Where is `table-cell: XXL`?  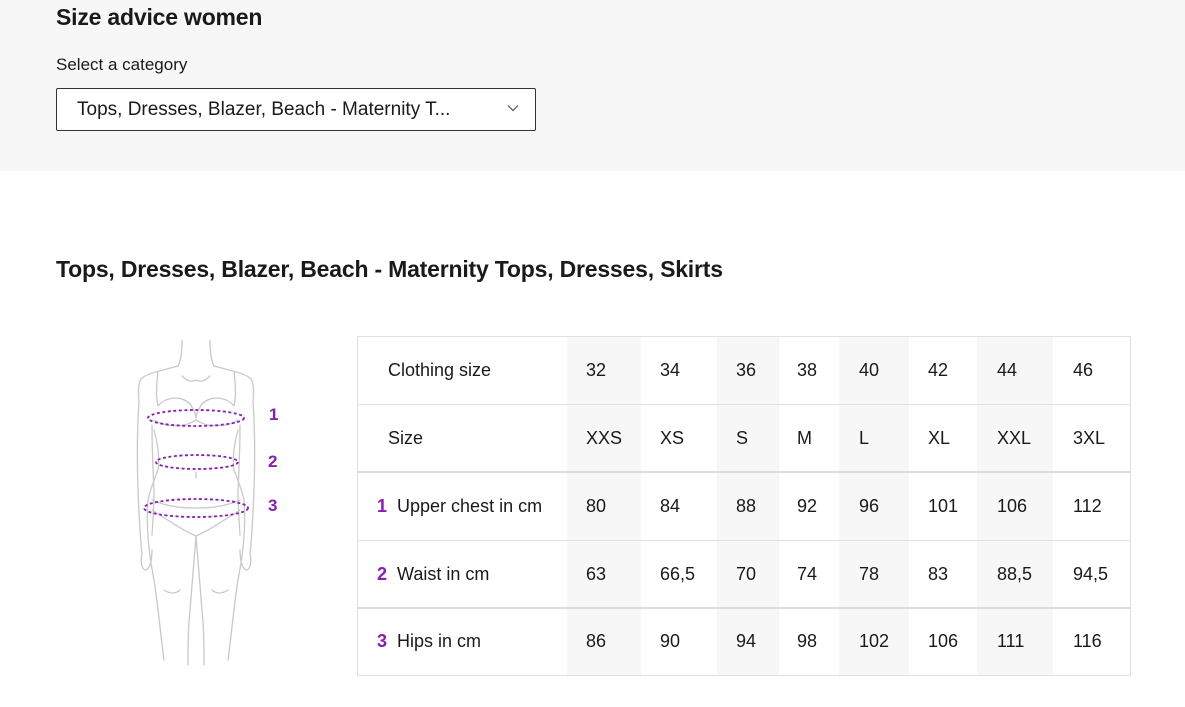
table-cell: XXL is located at coordinates (1014, 438).